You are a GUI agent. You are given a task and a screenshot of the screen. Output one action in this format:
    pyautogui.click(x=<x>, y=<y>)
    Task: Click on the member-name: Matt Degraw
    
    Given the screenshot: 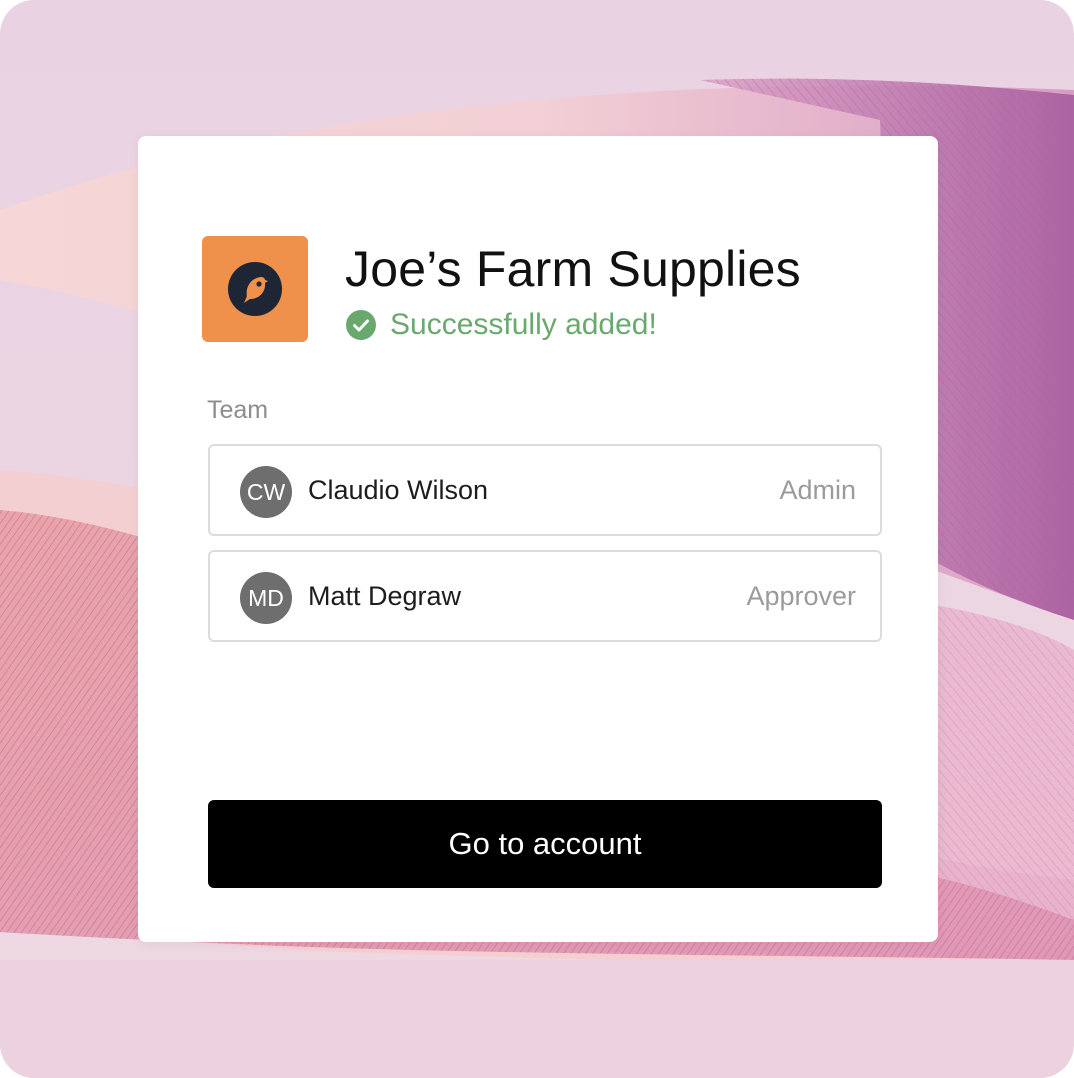 What is the action you would take?
    pyautogui.click(x=385, y=596)
    